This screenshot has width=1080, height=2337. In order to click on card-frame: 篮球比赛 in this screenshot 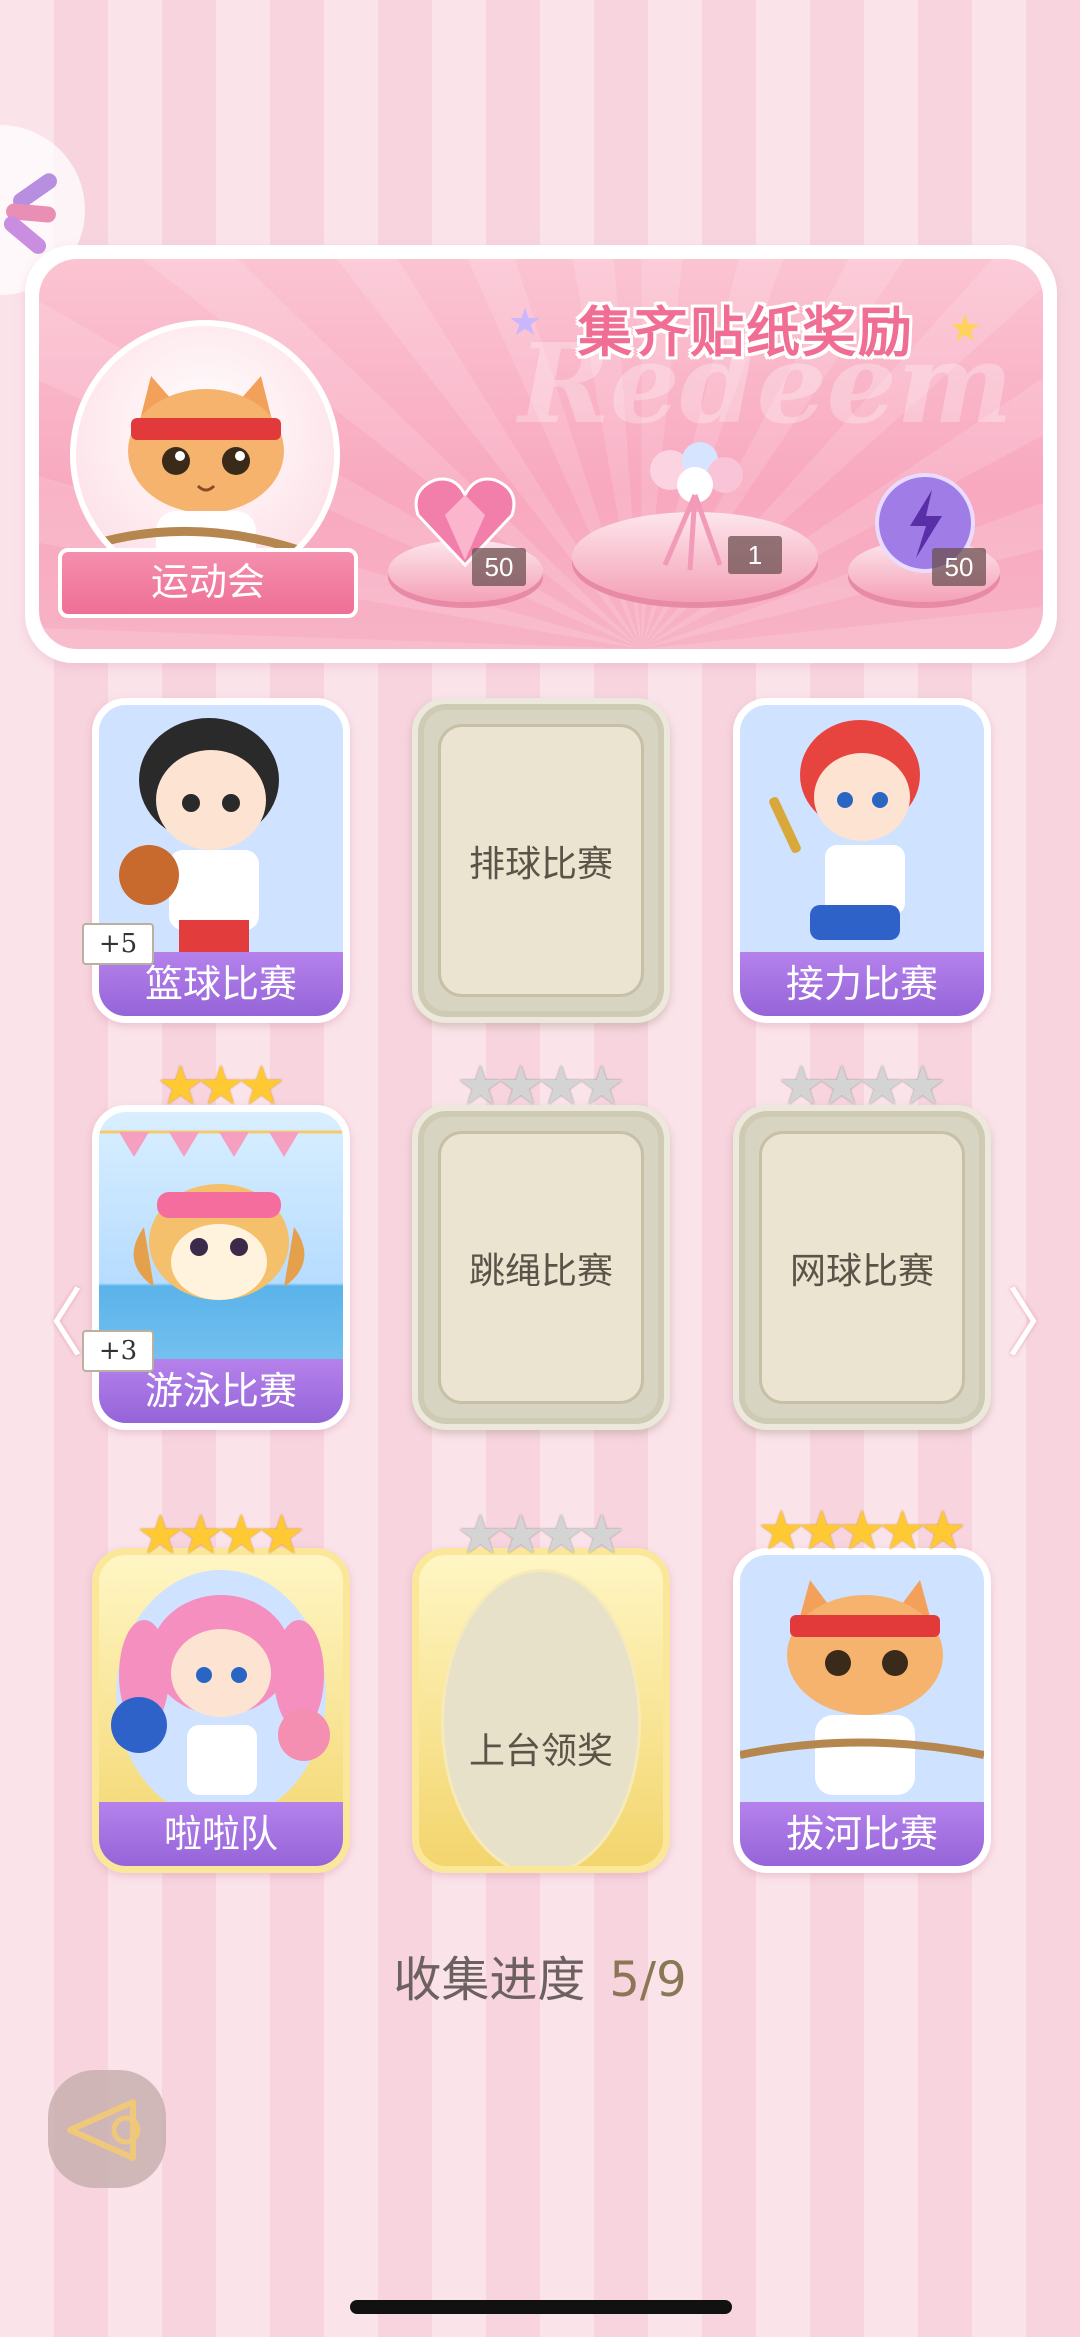, I will do `click(221, 860)`.